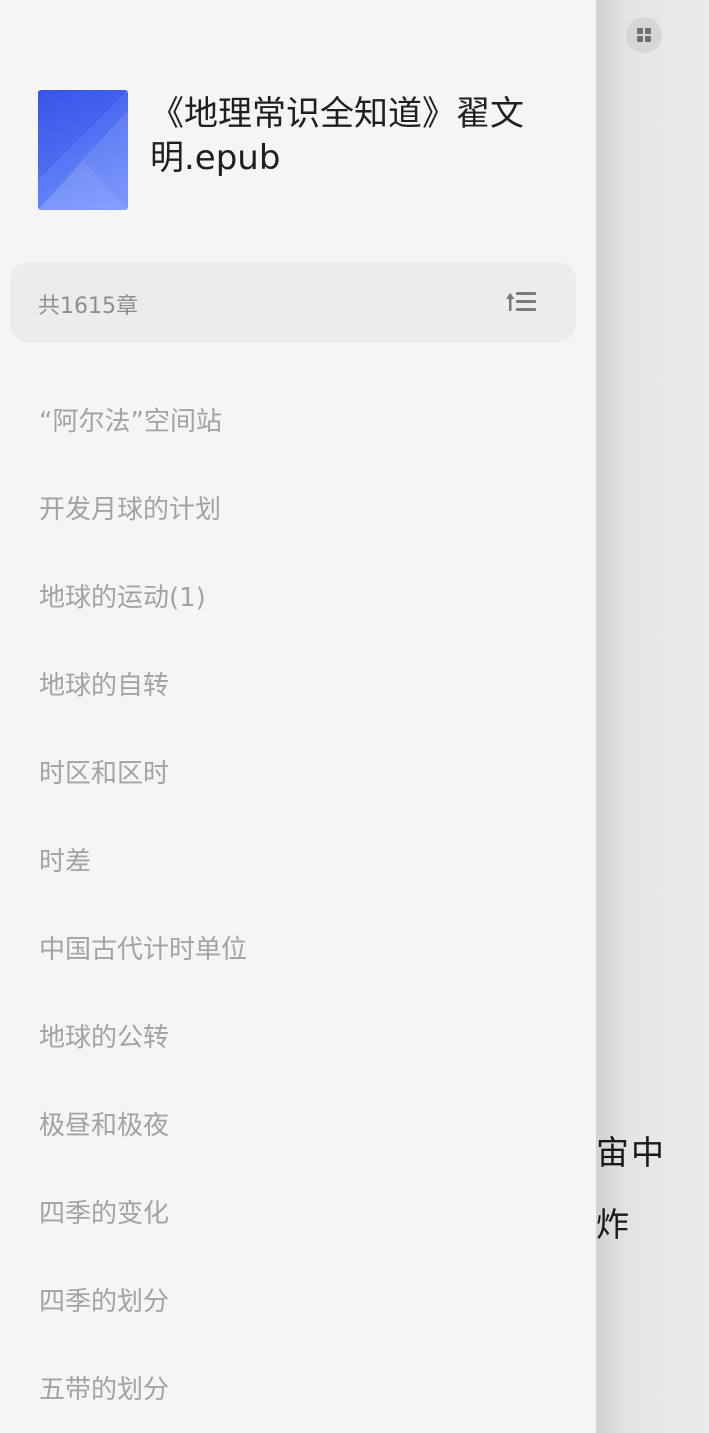 This screenshot has width=709, height=1433. Describe the element at coordinates (122, 598) in the screenshot. I see `toc-item: 地球的运动(1)` at that location.